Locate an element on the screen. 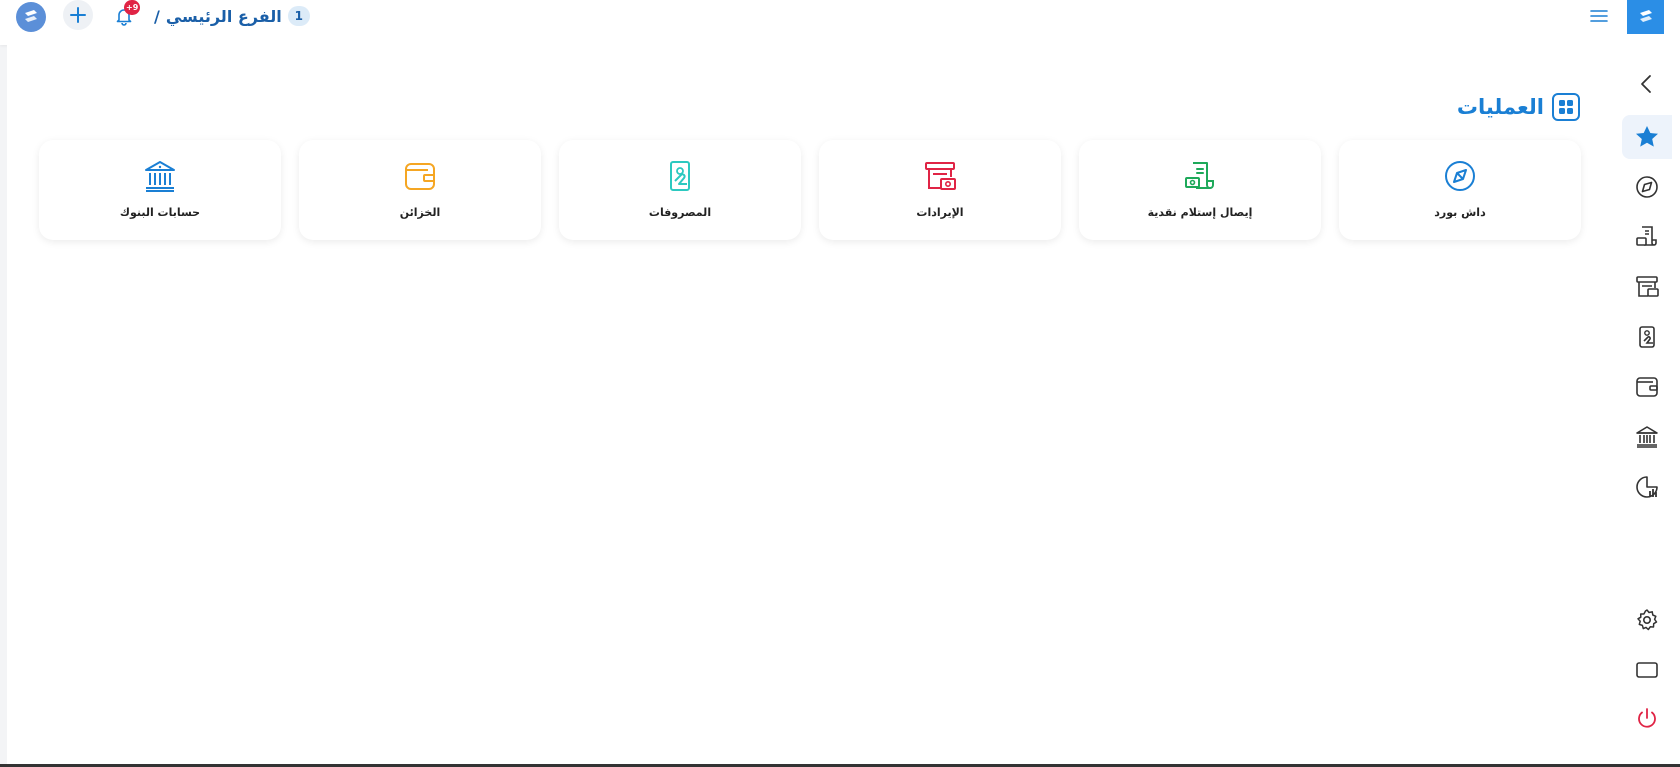 Image resolution: width=1680 pixels, height=767 pixels. sidebar-item-revenue is located at coordinates (1647, 287).